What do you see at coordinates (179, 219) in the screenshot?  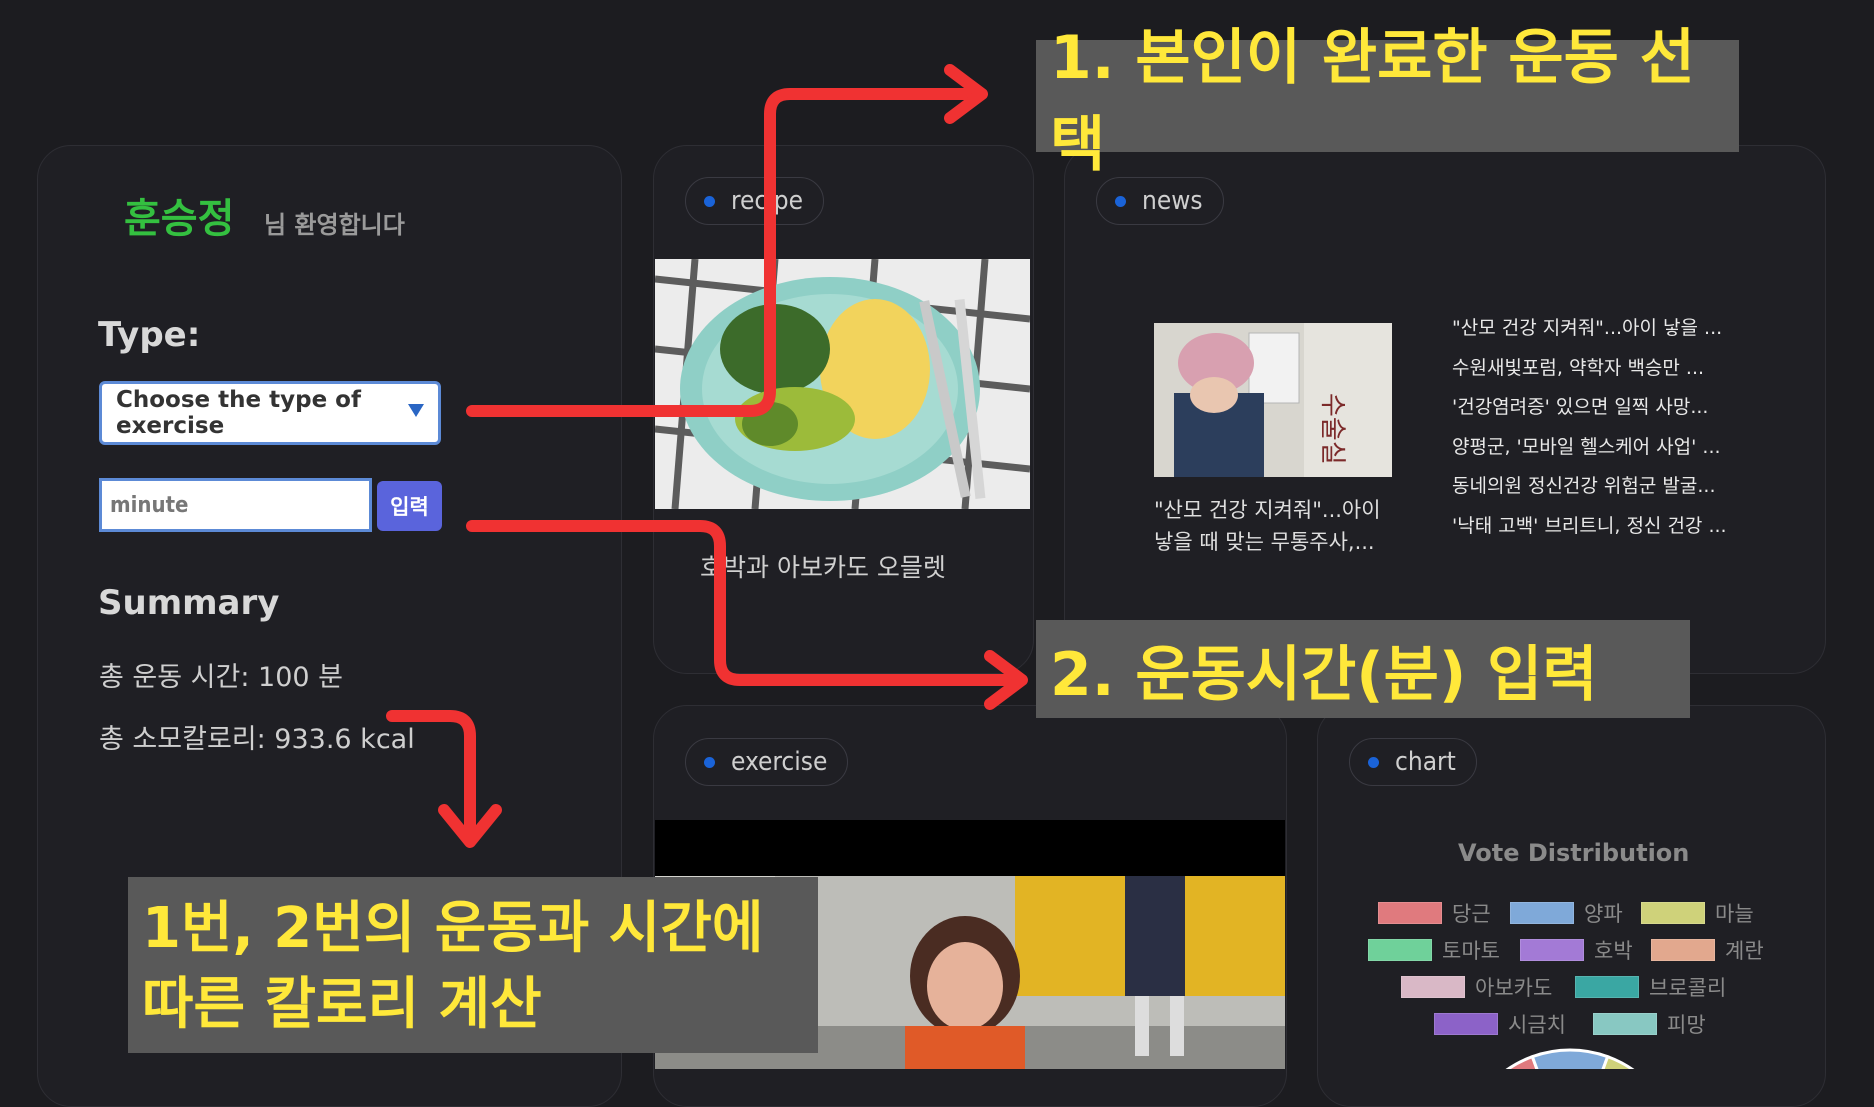 I see `user-name: 훈승정` at bounding box center [179, 219].